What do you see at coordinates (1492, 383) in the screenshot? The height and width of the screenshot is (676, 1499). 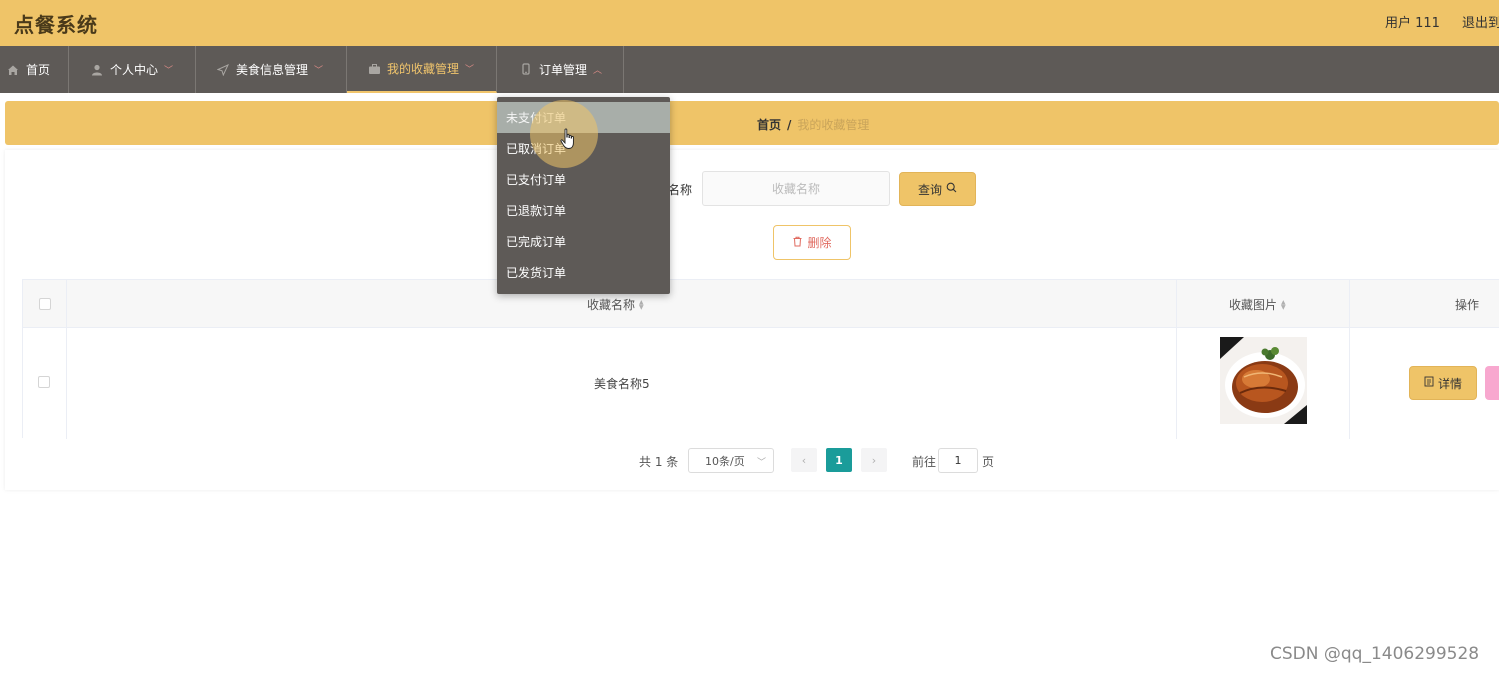 I see `edit-button-partial` at bounding box center [1492, 383].